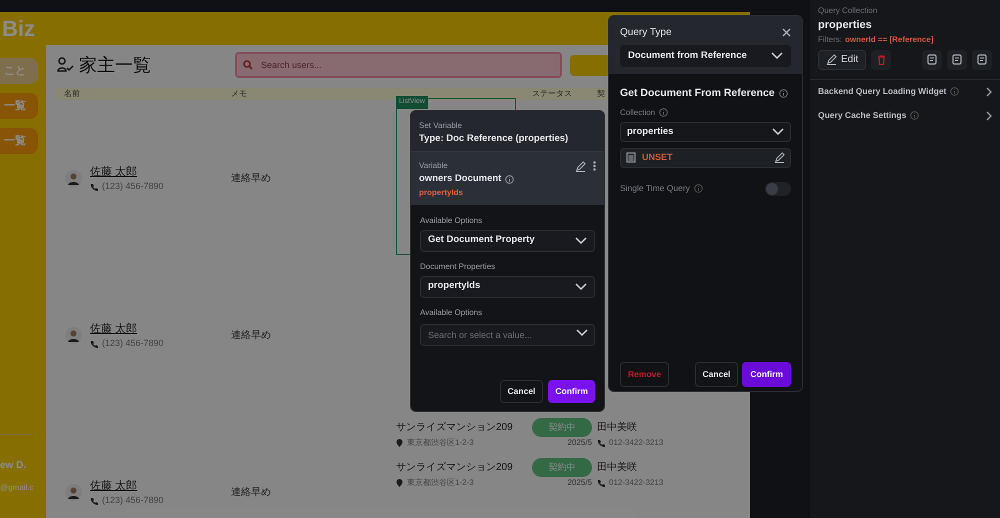  What do you see at coordinates (848, 11) in the screenshot?
I see `panel-label: Query Collection` at bounding box center [848, 11].